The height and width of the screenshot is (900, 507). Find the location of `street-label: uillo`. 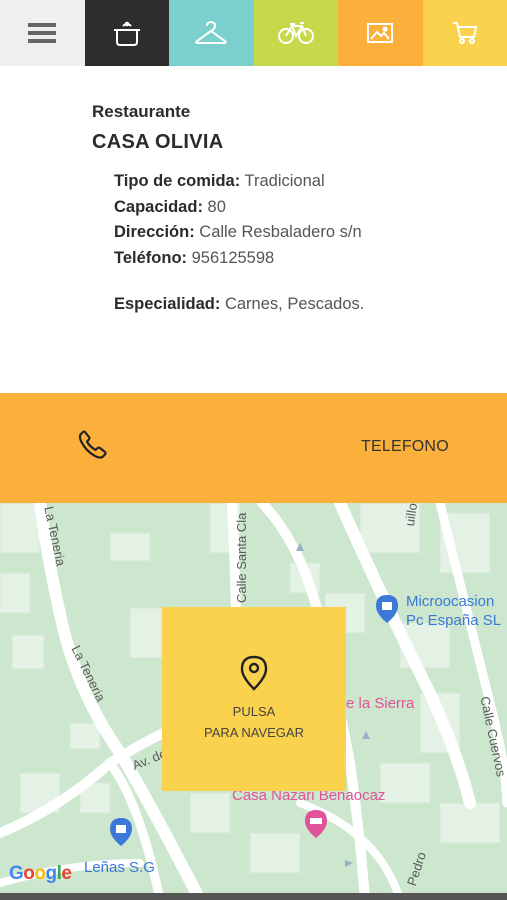

street-label: uillo is located at coordinates (411, 515).